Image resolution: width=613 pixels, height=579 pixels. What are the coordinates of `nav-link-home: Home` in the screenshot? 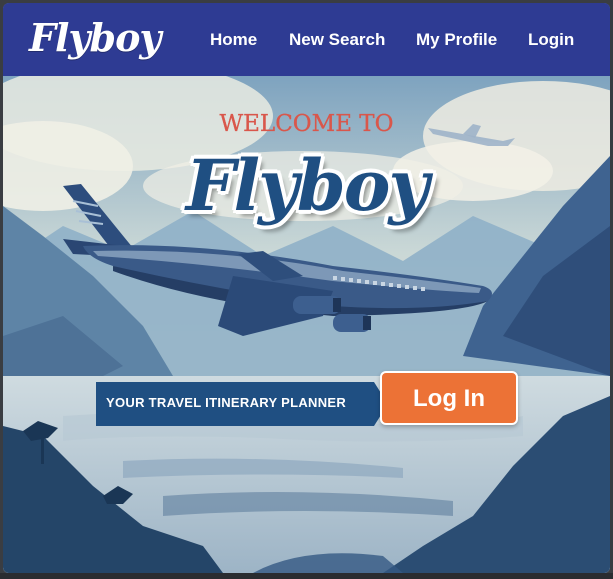 It's located at (233, 40).